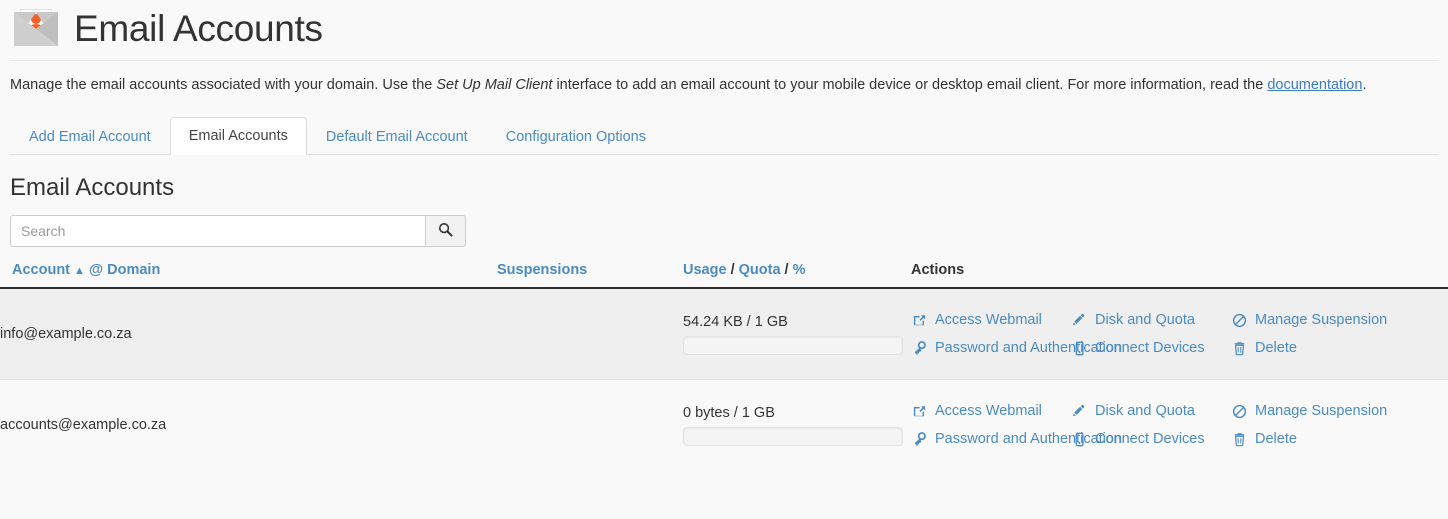  Describe the element at coordinates (732, 270) in the screenshot. I see `header-sep-1: /` at that location.